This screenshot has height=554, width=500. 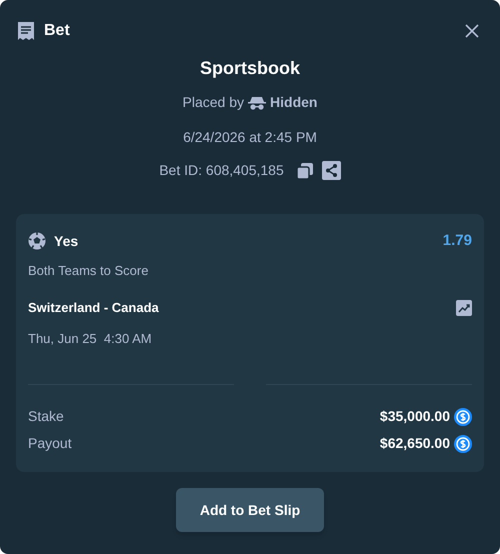 I want to click on soccer-ball-icon, so click(x=37, y=241).